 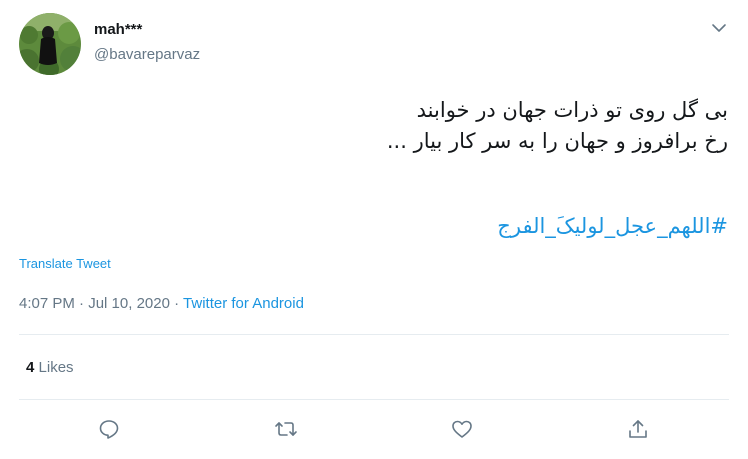 I want to click on retweet-icon, so click(x=286, y=429).